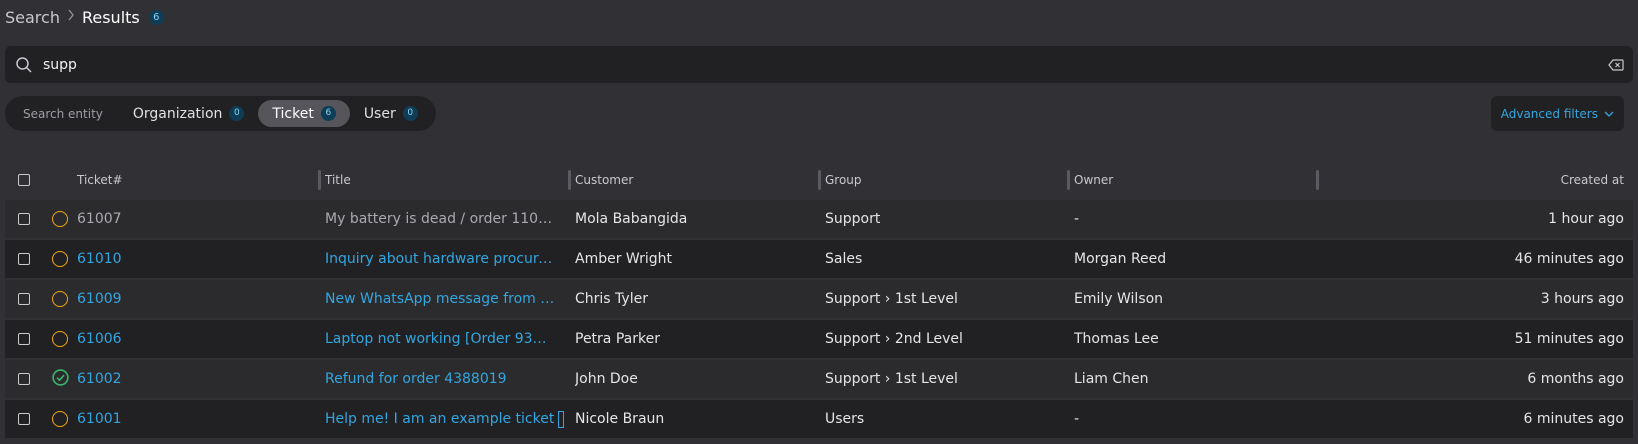  Describe the element at coordinates (604, 180) in the screenshot. I see `column-header-customer: Customer` at that location.